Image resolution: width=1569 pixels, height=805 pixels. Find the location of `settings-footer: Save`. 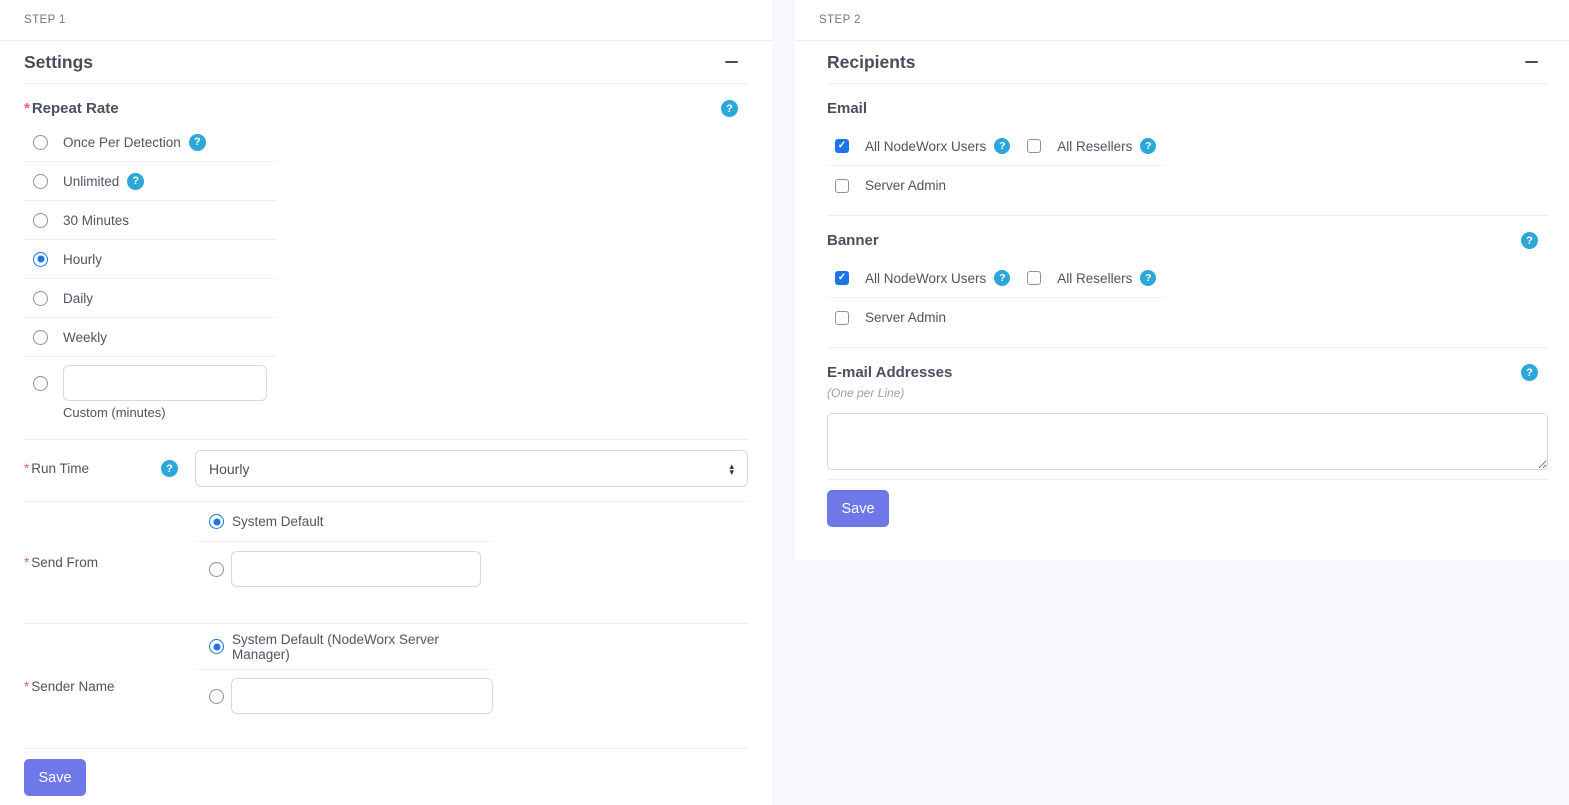

settings-footer: Save is located at coordinates (386, 776).